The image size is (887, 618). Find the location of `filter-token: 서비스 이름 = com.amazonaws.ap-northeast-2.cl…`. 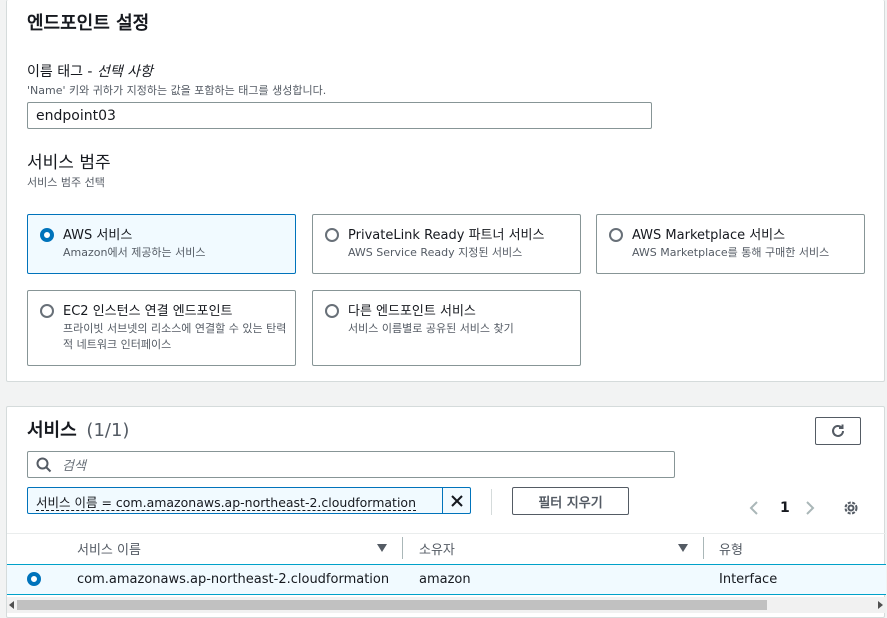

filter-token: 서비스 이름 = com.amazonaws.ap-northeast-2.cl… is located at coordinates (249, 500).